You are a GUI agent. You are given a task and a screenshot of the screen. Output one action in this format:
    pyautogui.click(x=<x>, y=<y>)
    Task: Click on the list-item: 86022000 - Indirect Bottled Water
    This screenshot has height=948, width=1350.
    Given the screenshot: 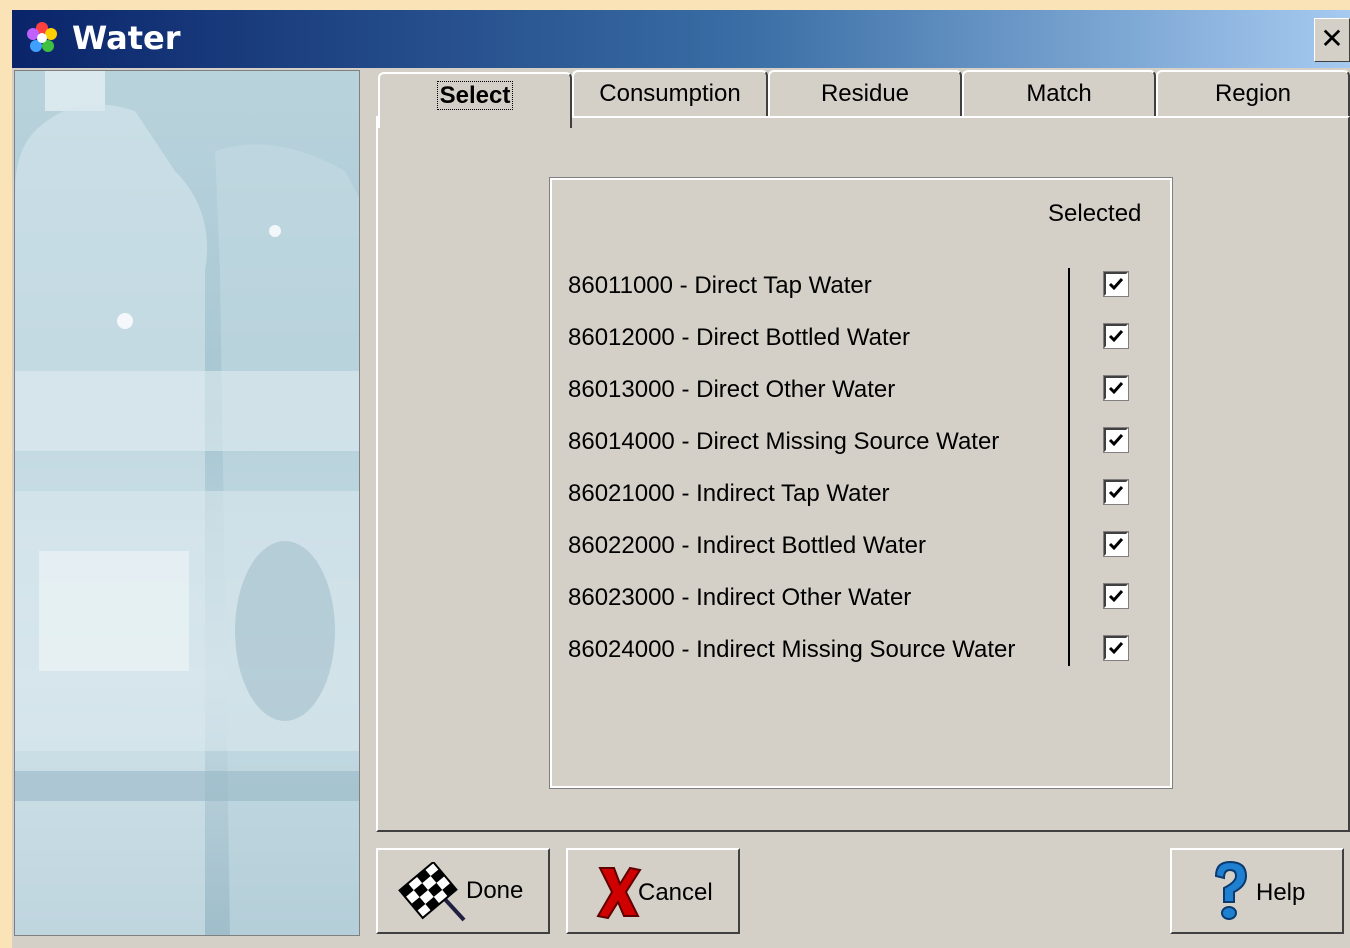 What is the action you would take?
    pyautogui.click(x=863, y=546)
    